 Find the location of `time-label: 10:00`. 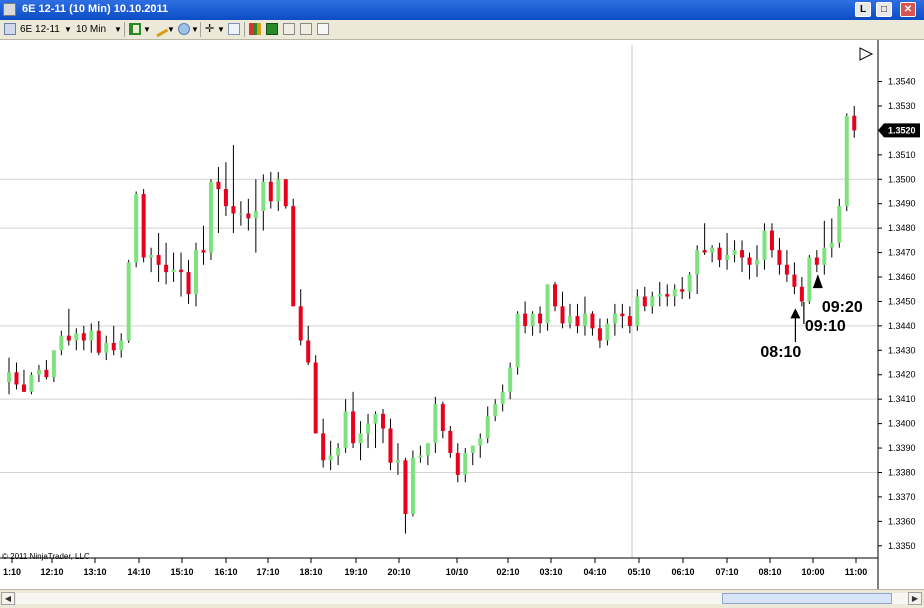

time-label: 10:00 is located at coordinates (812, 572).